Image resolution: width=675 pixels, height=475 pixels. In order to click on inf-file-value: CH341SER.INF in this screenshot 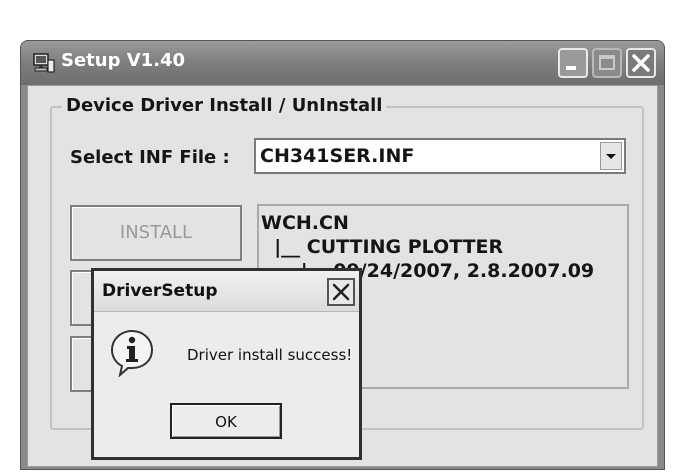, I will do `click(337, 156)`.